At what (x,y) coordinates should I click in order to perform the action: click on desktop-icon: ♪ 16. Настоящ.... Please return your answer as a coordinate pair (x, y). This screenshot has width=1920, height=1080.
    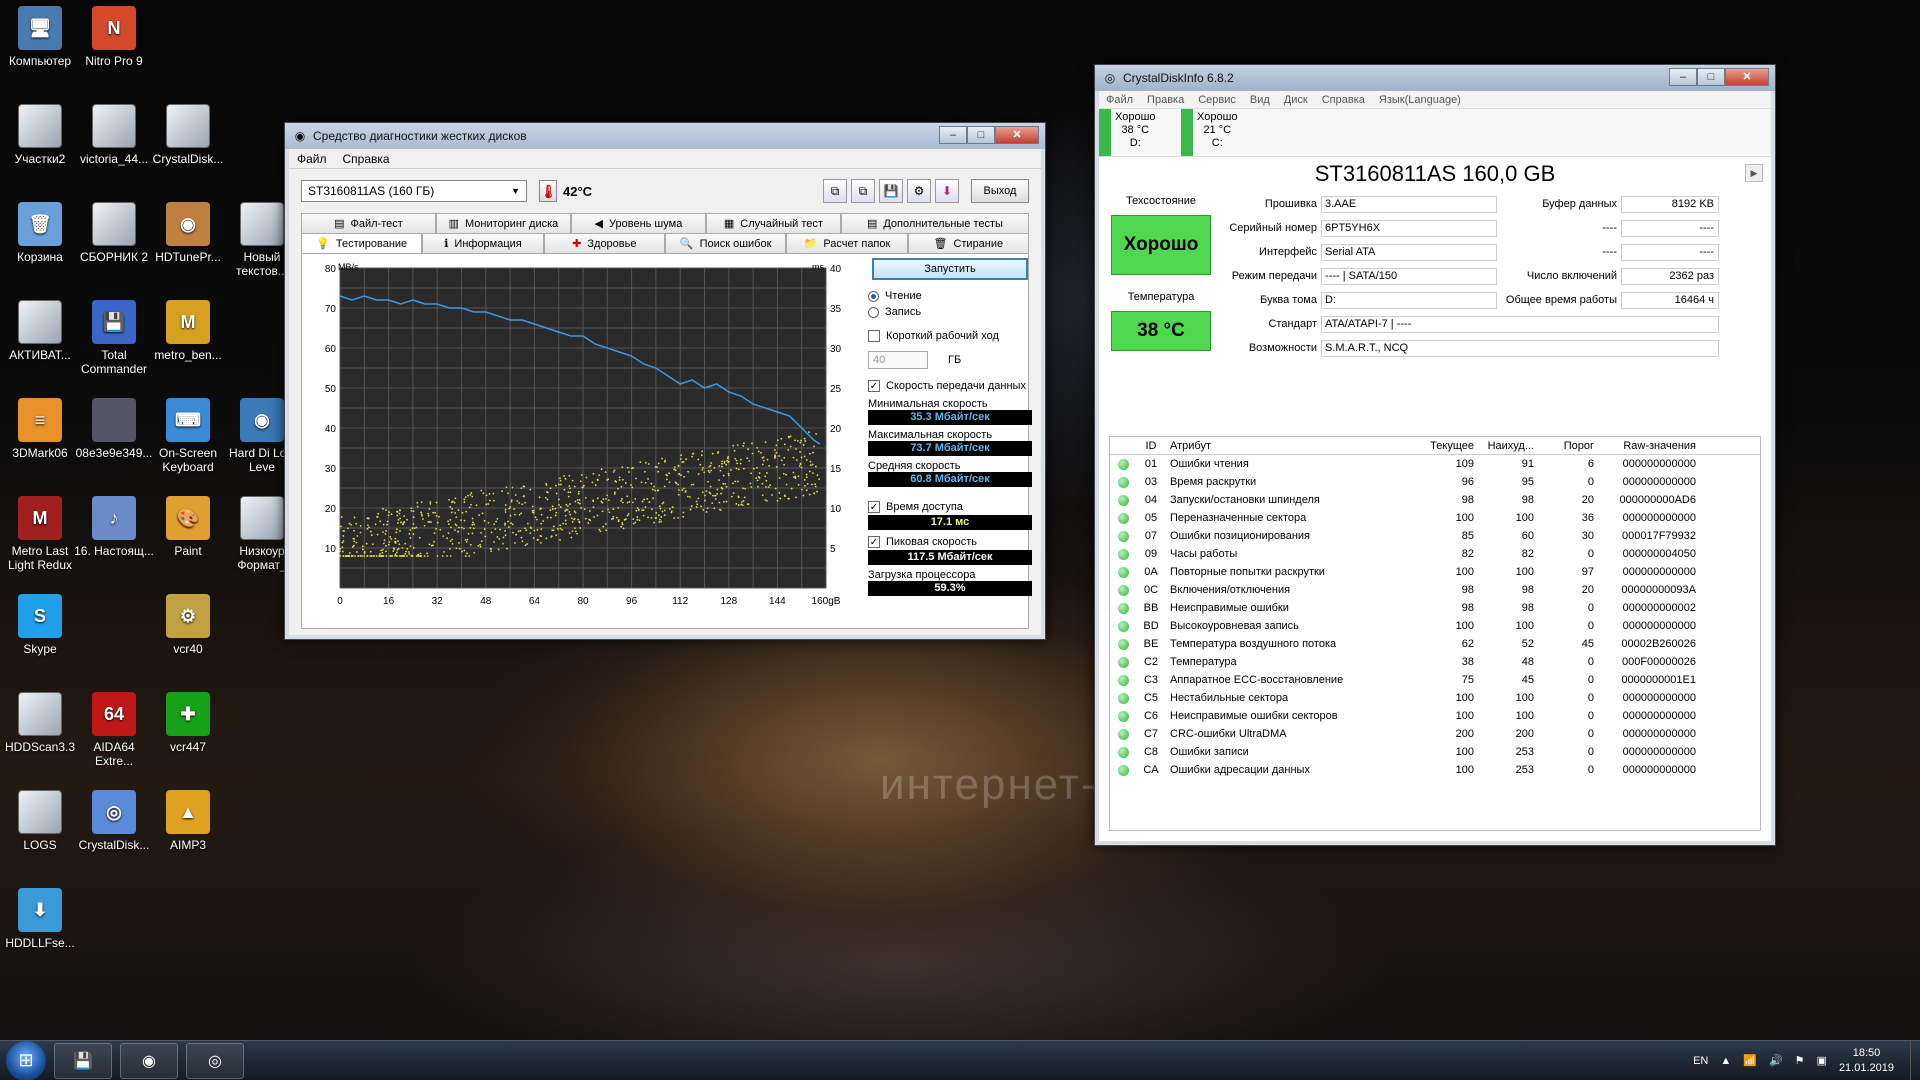
    Looking at the image, I should click on (114, 527).